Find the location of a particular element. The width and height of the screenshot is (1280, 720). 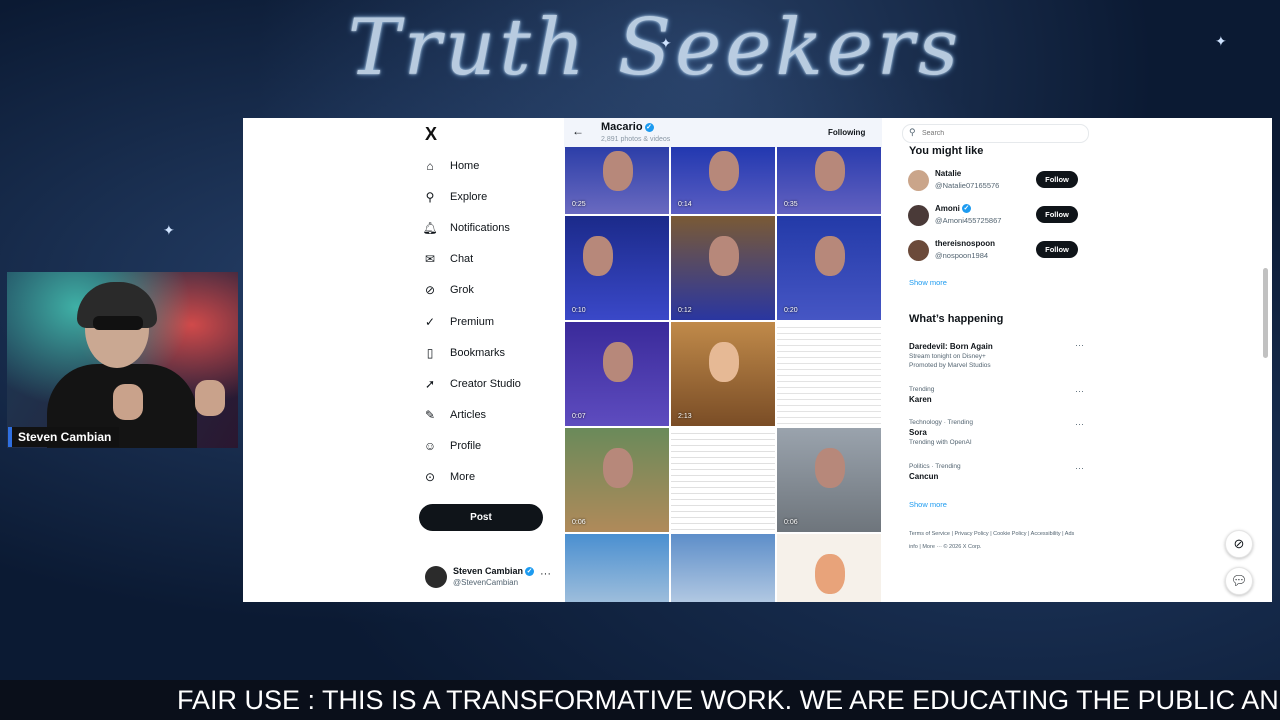

nav-item-creator-studio: ➚ Creator Studio is located at coordinates (494, 383).